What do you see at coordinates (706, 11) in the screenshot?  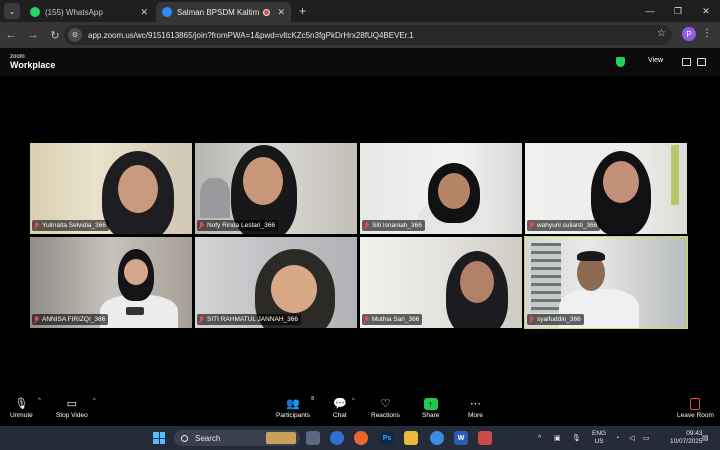 I see `close-window-button: ✕` at bounding box center [706, 11].